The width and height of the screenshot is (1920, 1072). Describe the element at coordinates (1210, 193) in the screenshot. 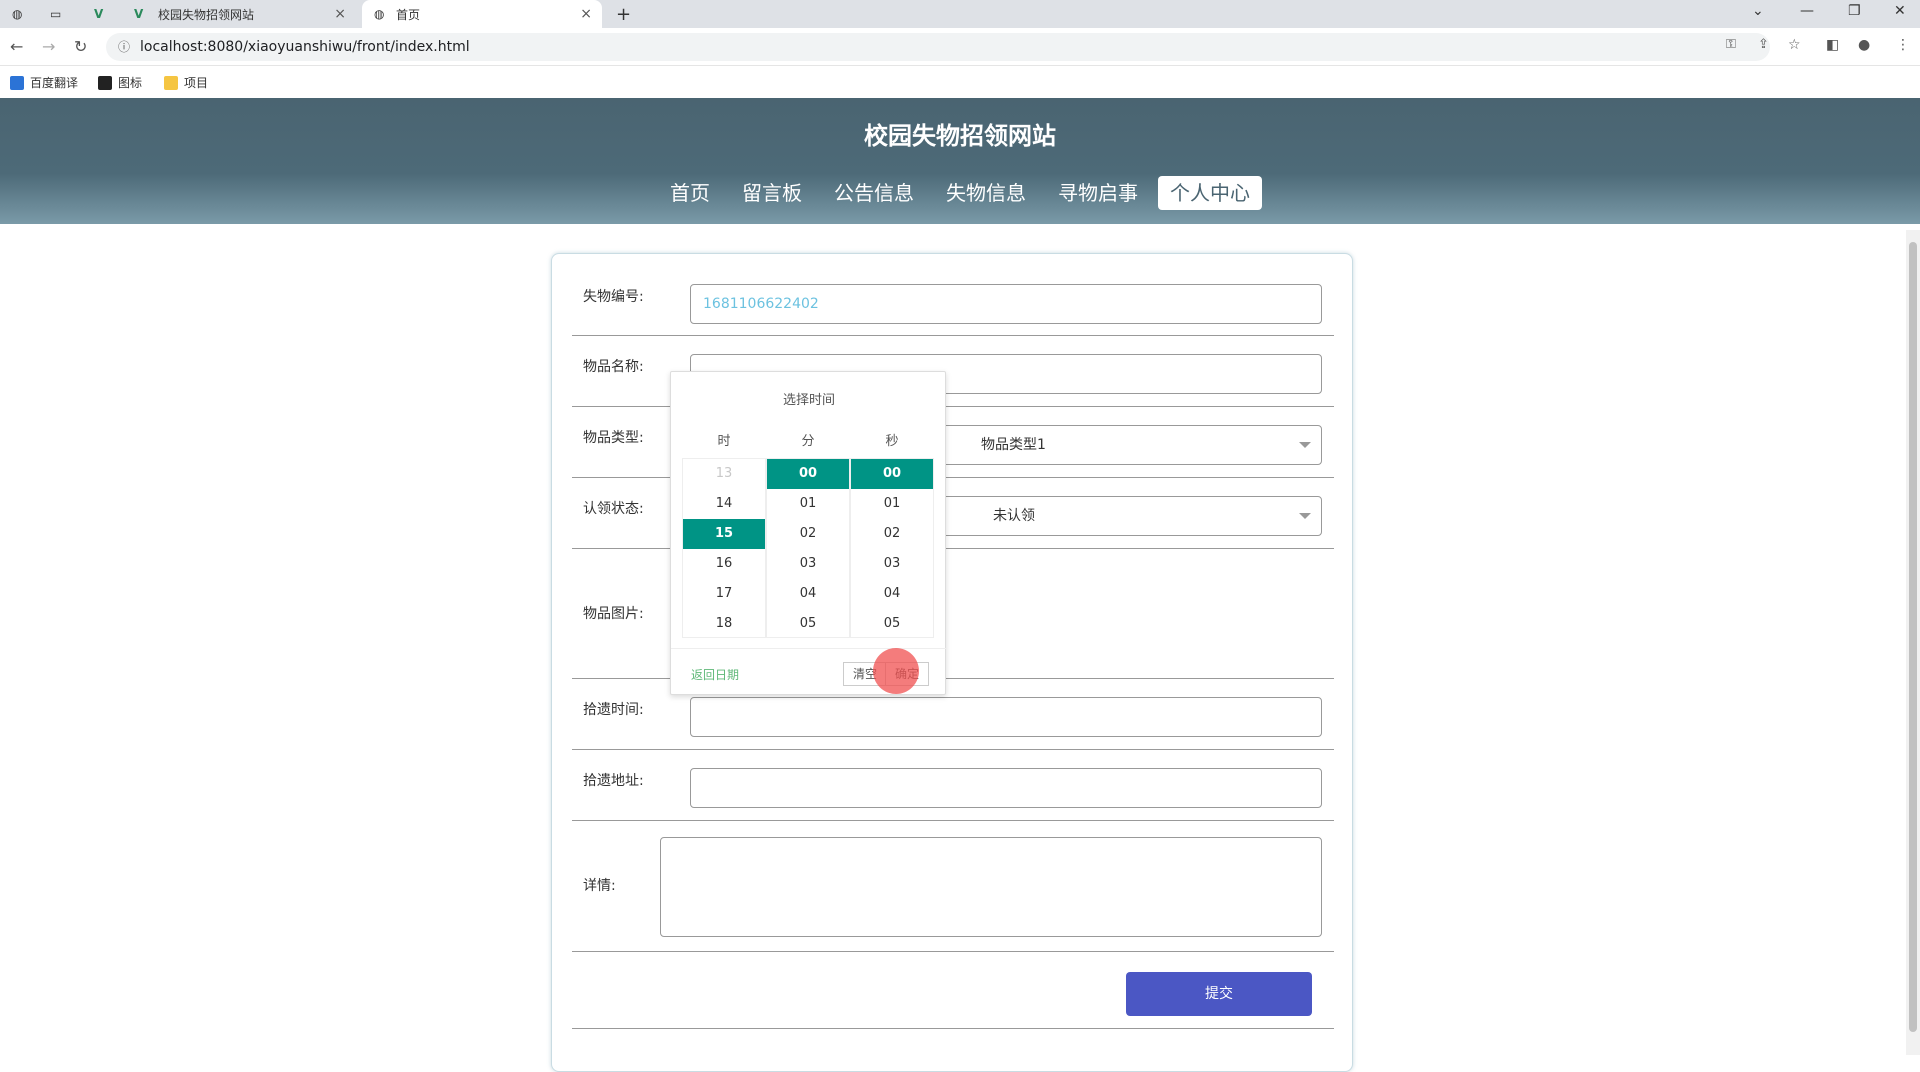

I see `nav-personal-center: 个人中心` at that location.